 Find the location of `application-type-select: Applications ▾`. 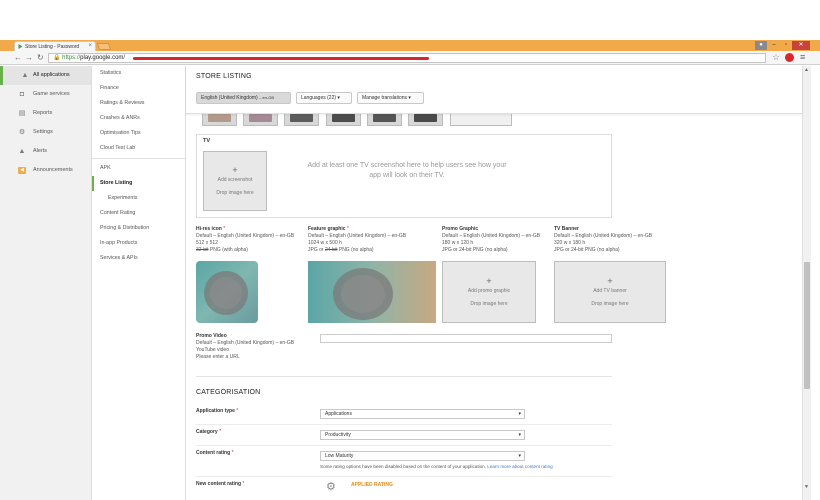

application-type-select: Applications ▾ is located at coordinates (422, 414).